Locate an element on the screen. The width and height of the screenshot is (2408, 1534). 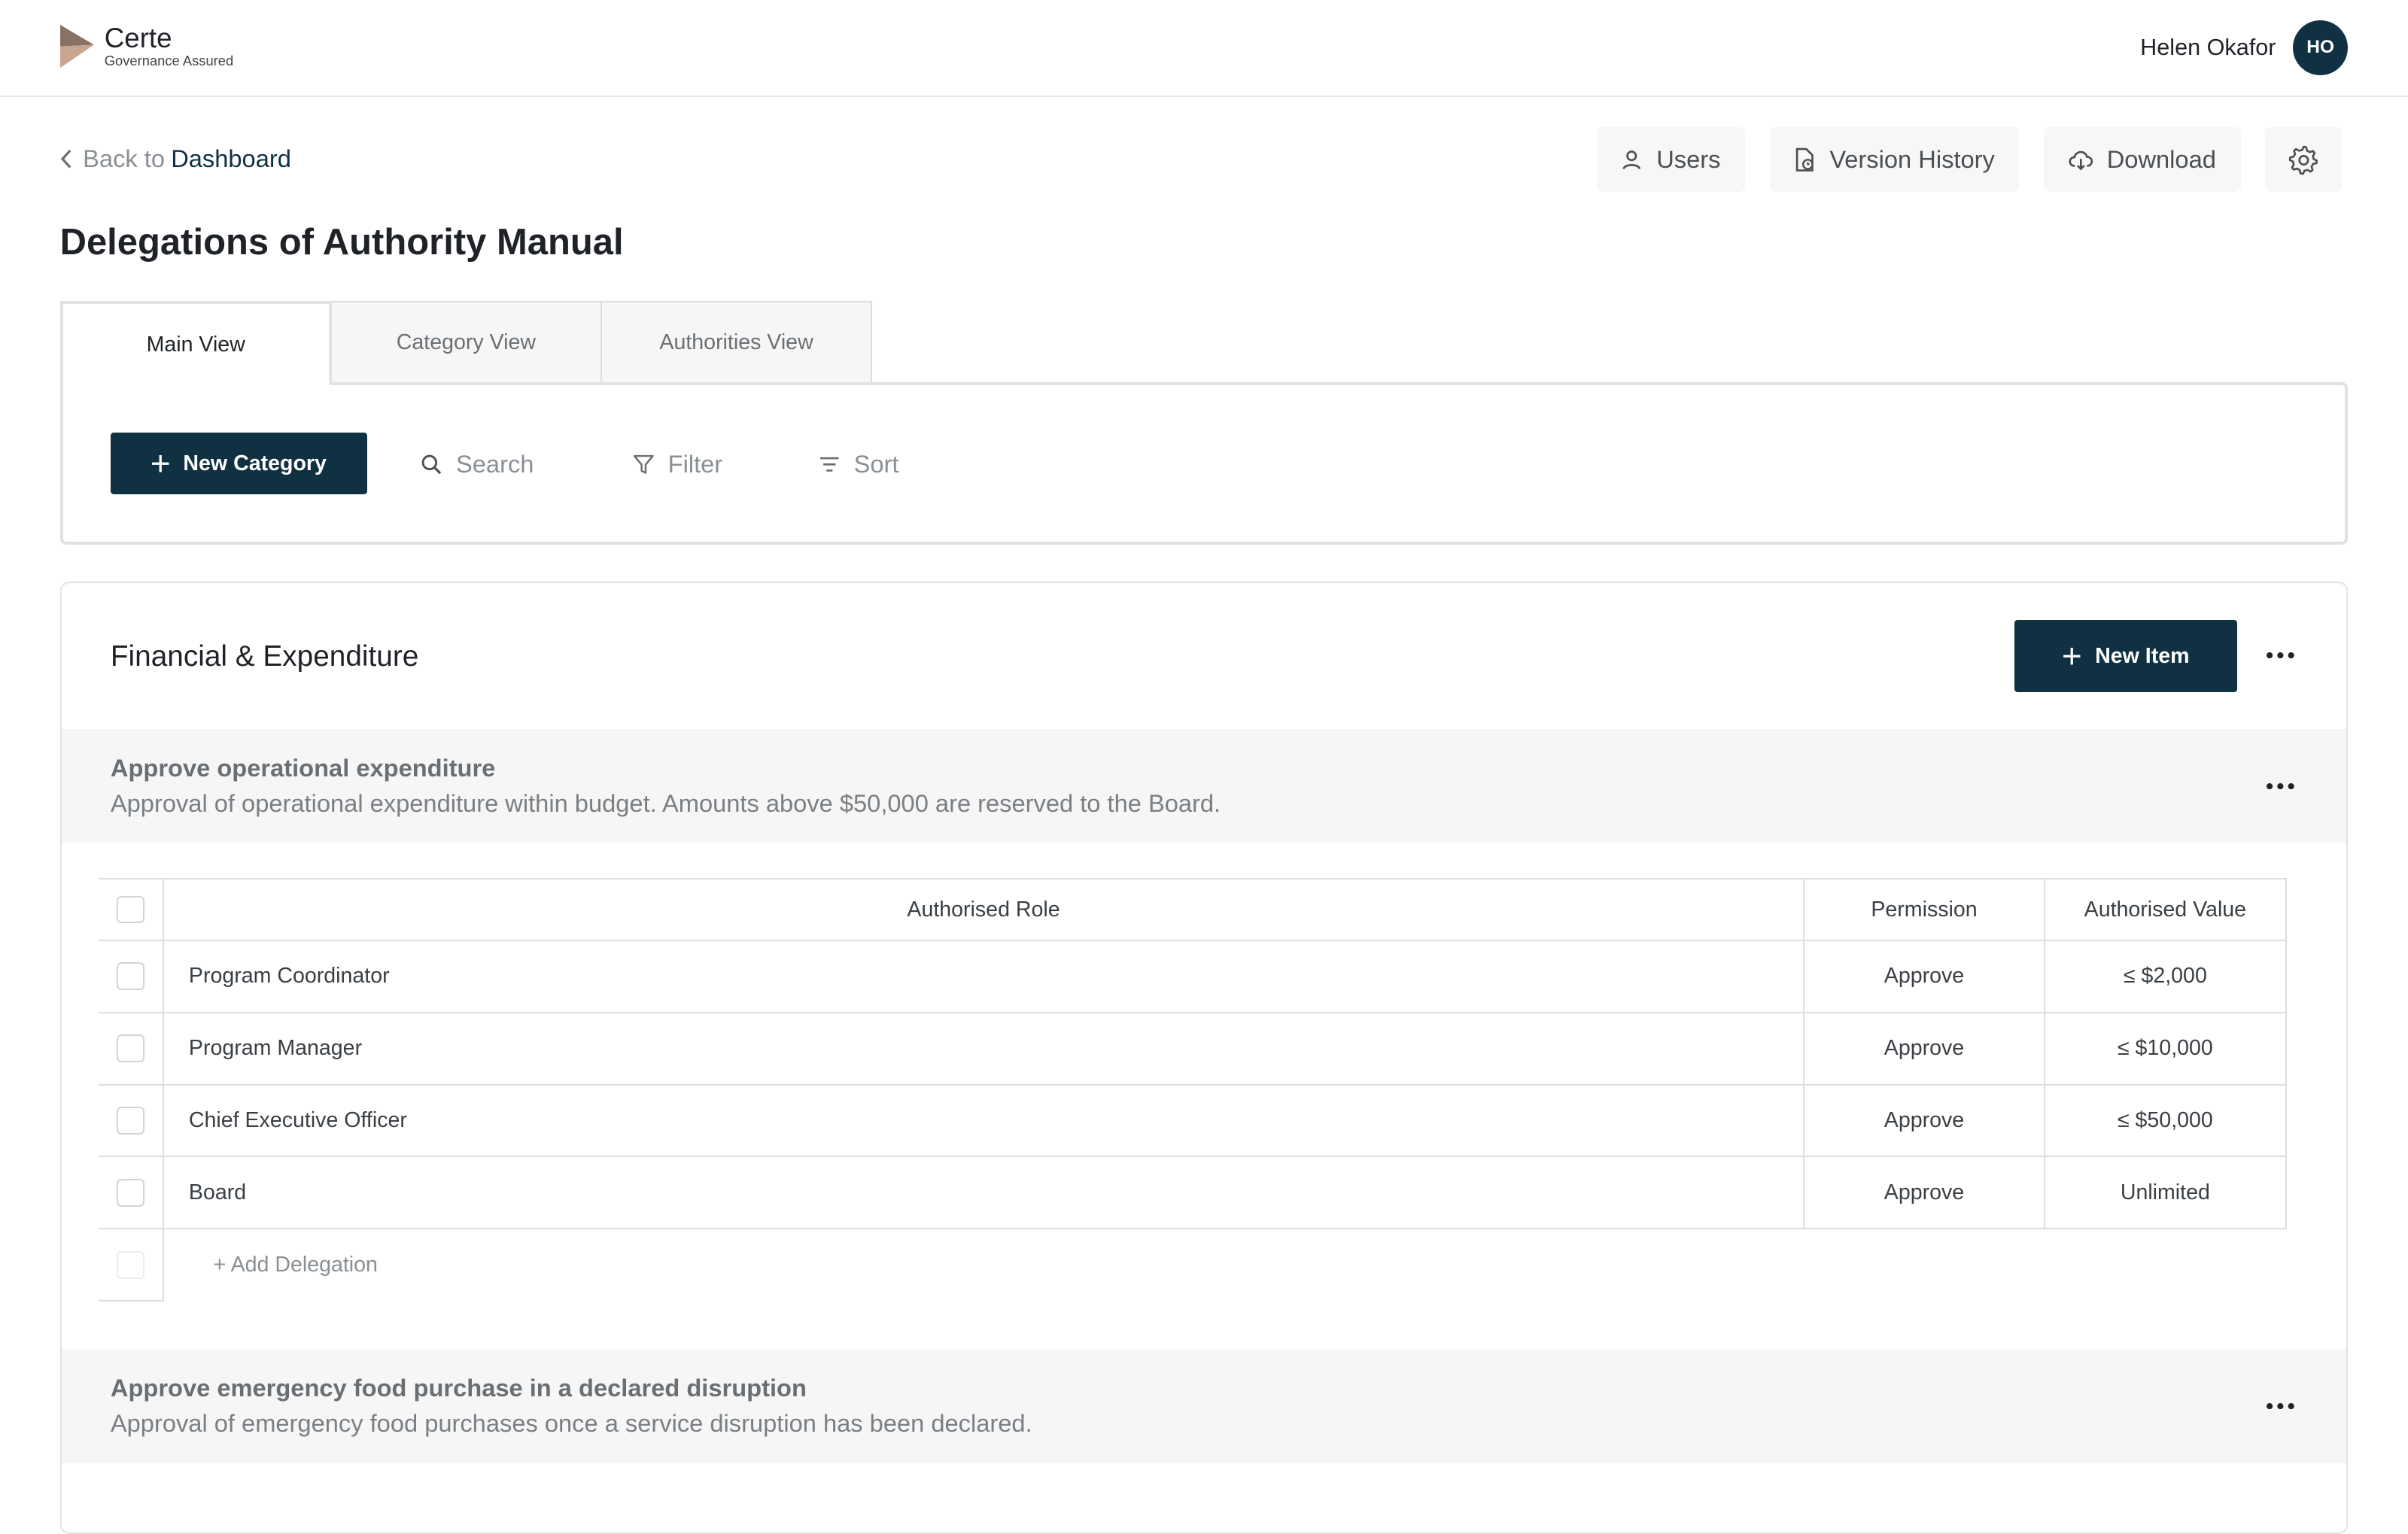
role-cell: Chief Executive Officer is located at coordinates (983, 1120).